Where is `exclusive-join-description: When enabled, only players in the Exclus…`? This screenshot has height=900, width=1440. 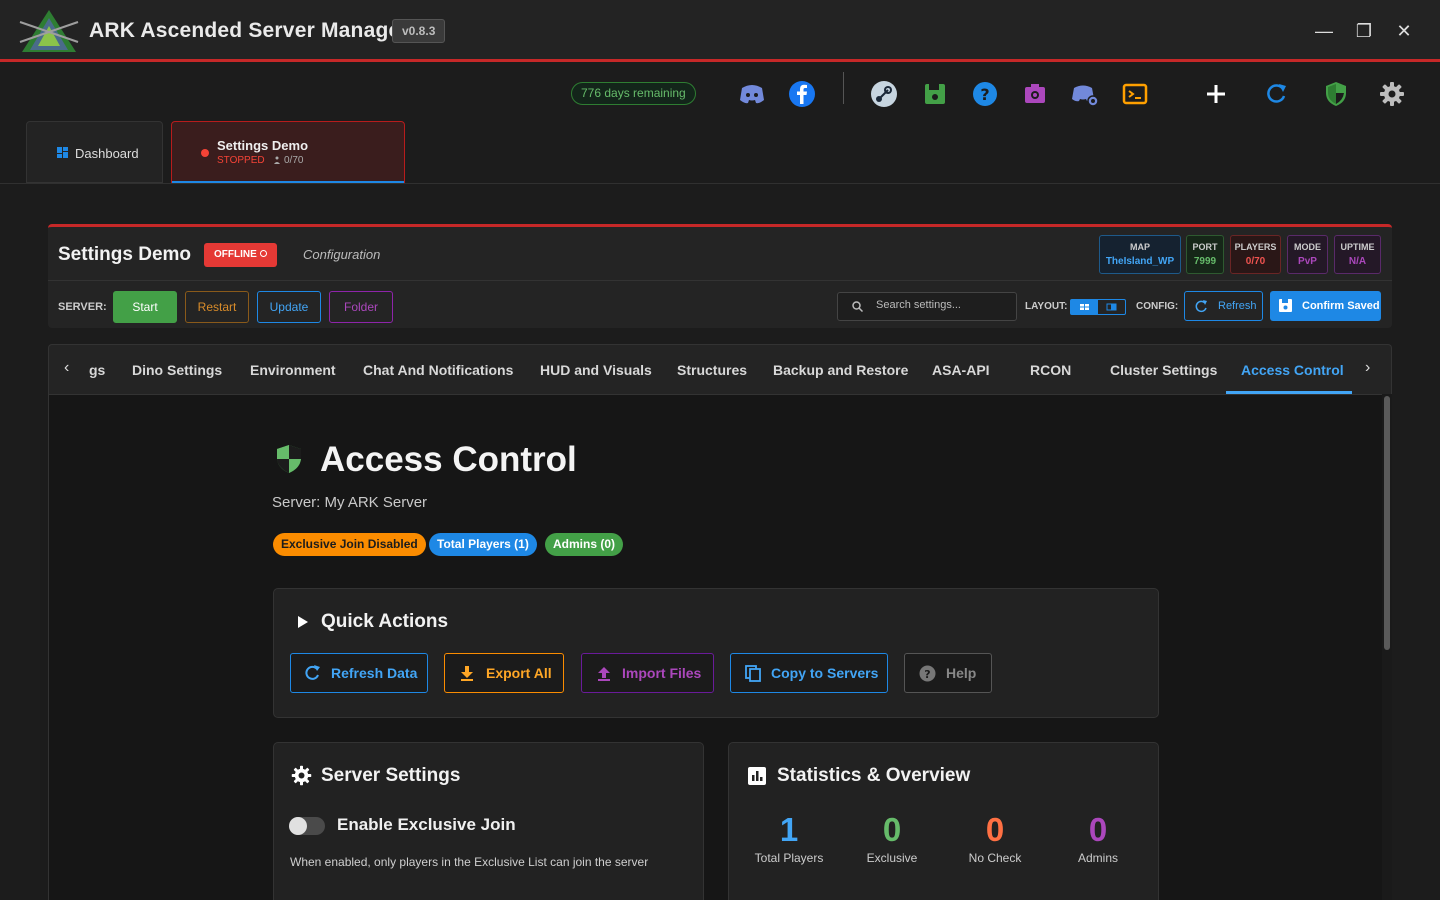
exclusive-join-description: When enabled, only players in the Exclus… is located at coordinates (469, 862).